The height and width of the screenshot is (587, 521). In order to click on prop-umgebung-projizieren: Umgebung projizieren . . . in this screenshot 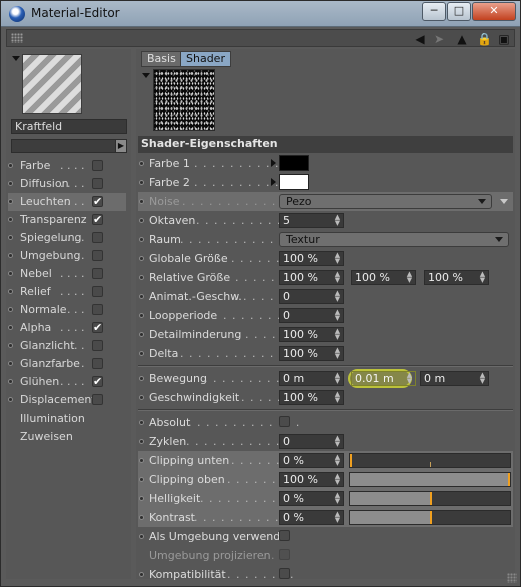, I will do `click(325, 555)`.